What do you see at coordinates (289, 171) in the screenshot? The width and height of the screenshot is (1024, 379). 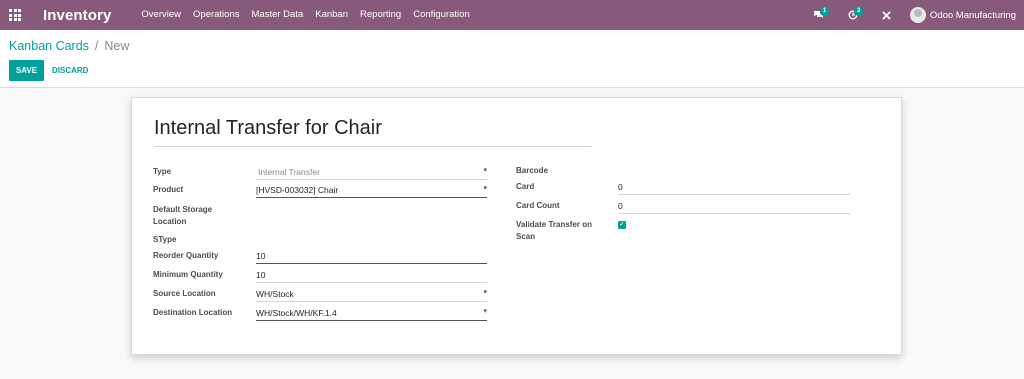 I see `type-value: Internal Transfer` at bounding box center [289, 171].